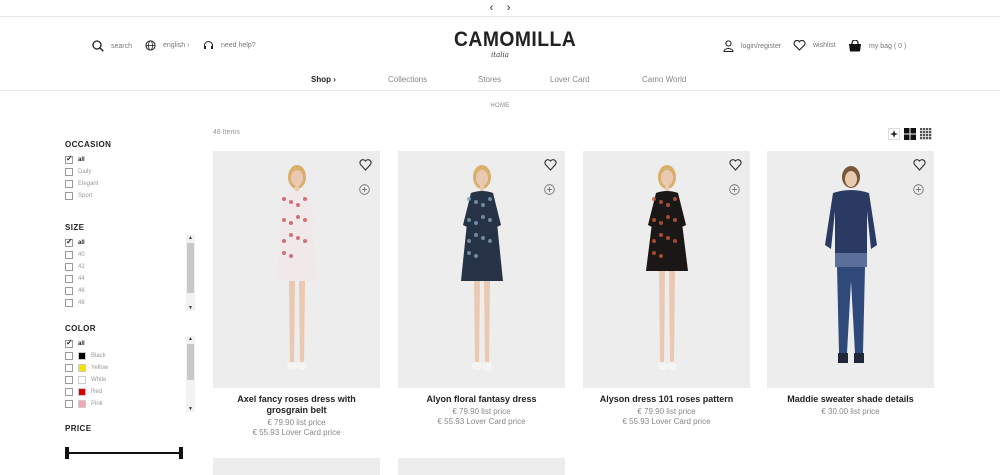 This screenshot has height=475, width=1000. Describe the element at coordinates (877, 46) in the screenshot. I see `bag-link: my bag ( 0 )` at that location.